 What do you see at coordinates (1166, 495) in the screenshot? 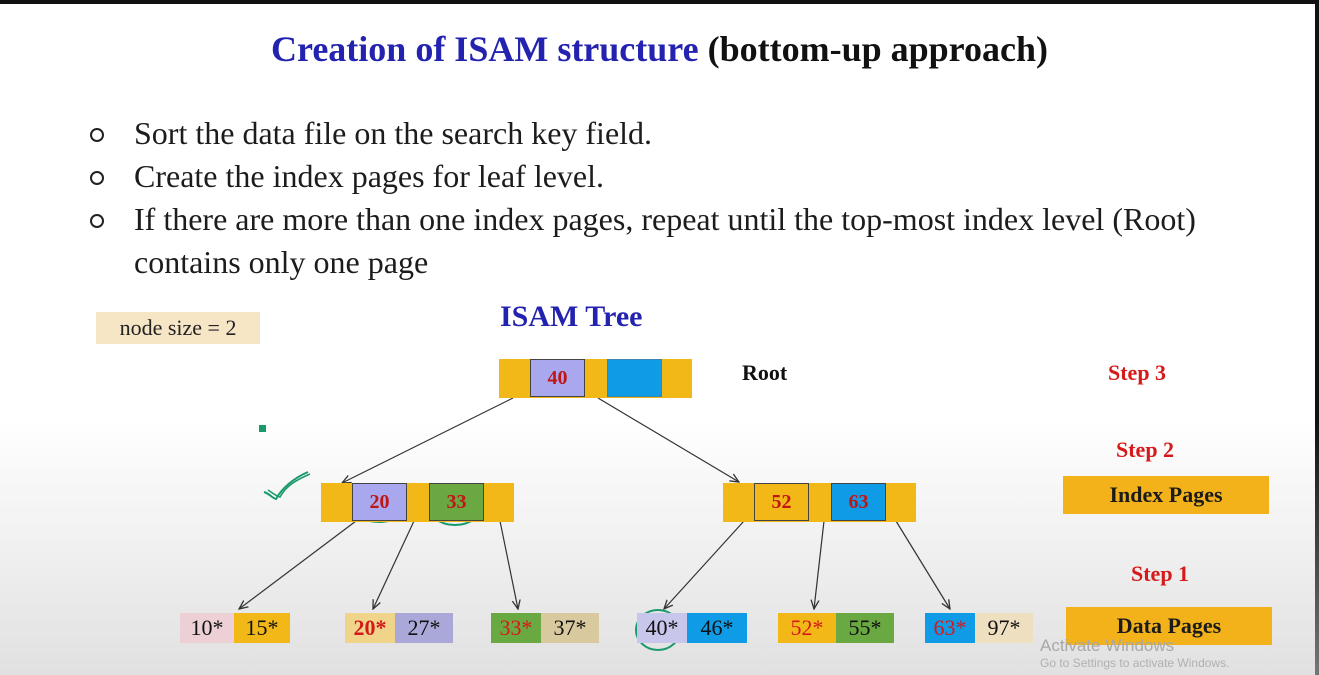
I see `index-pages-band: Index Pages` at bounding box center [1166, 495].